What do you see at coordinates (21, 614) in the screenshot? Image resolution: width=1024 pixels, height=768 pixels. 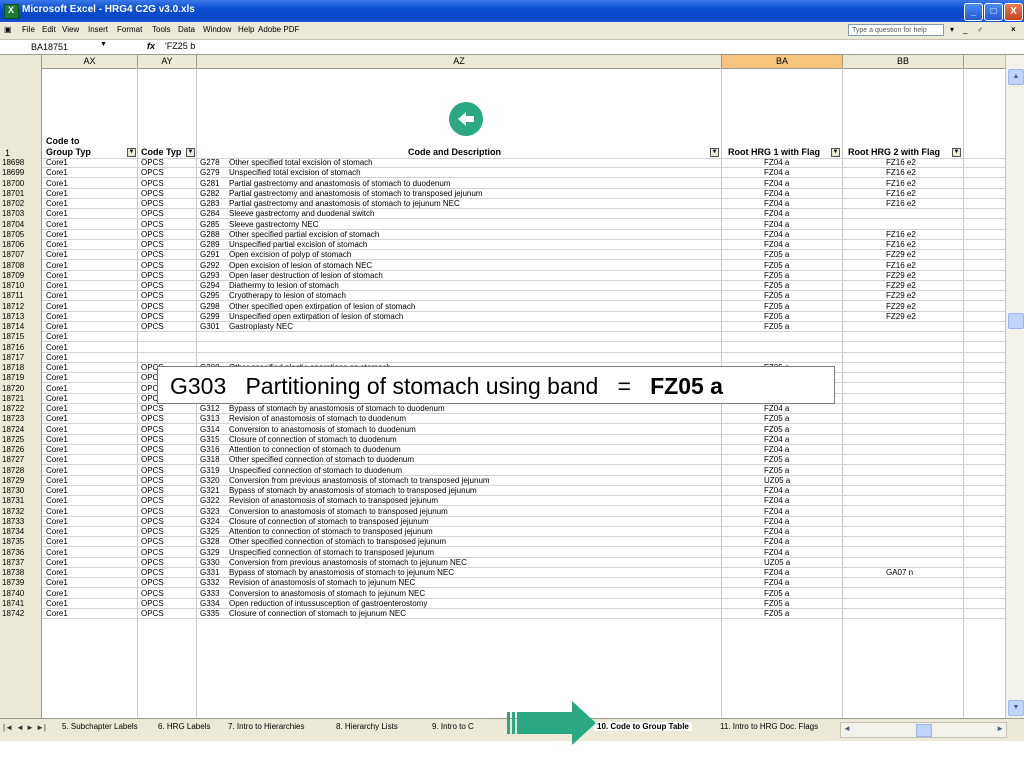 I see `row-number: 18742` at bounding box center [21, 614].